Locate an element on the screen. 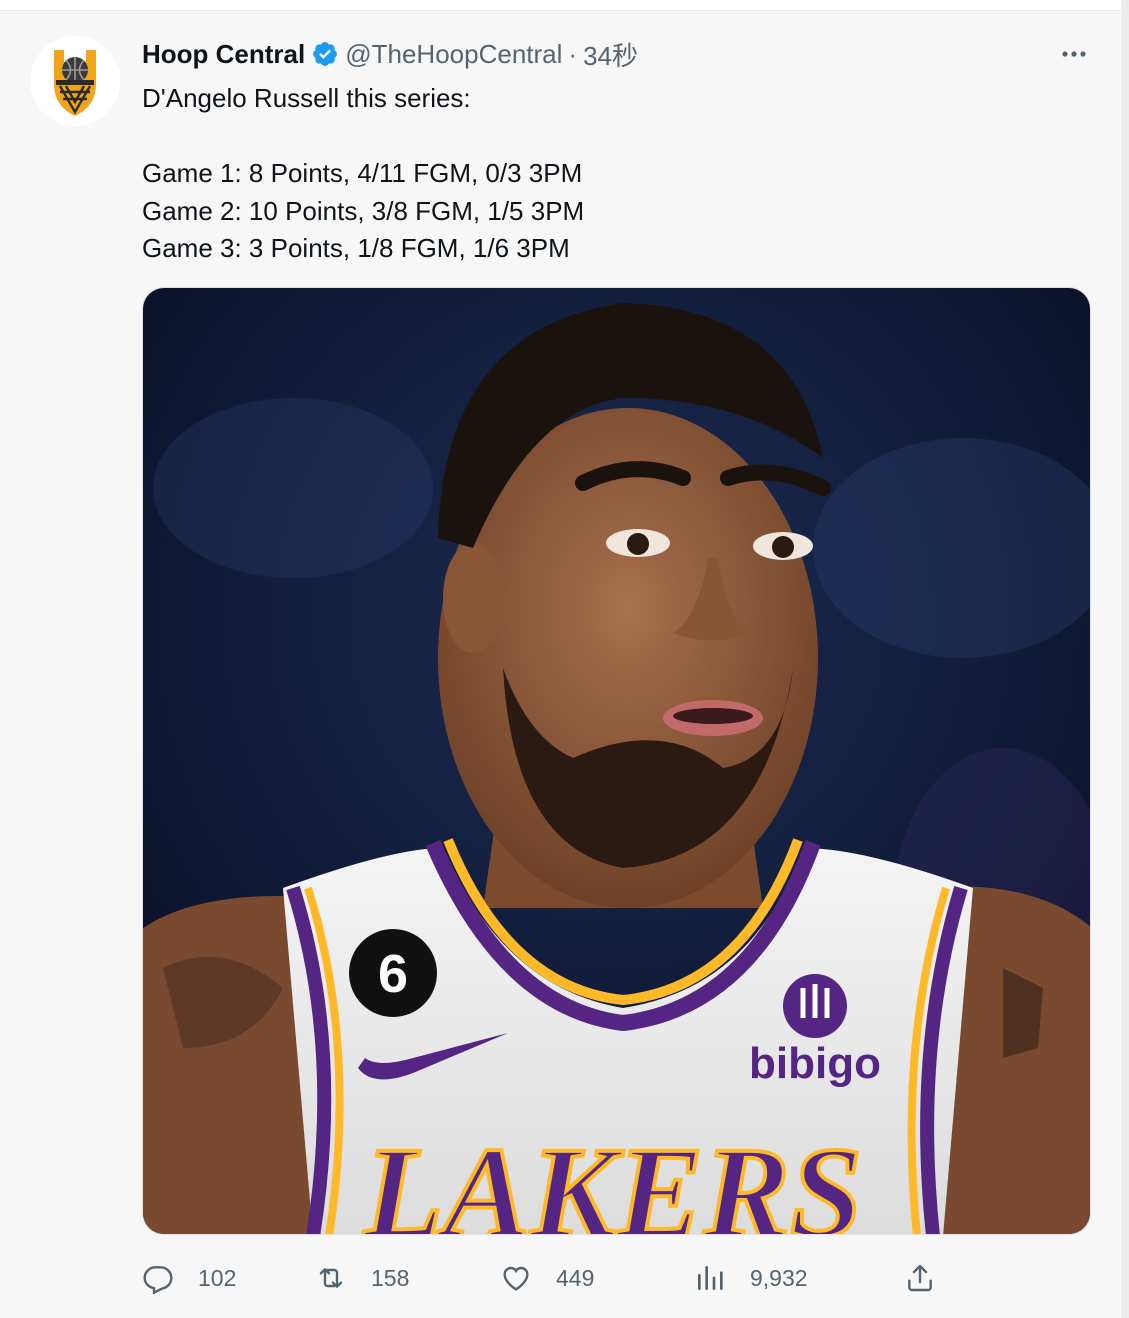 This screenshot has height=1318, width=1129. more-options-icon is located at coordinates (1074, 54).